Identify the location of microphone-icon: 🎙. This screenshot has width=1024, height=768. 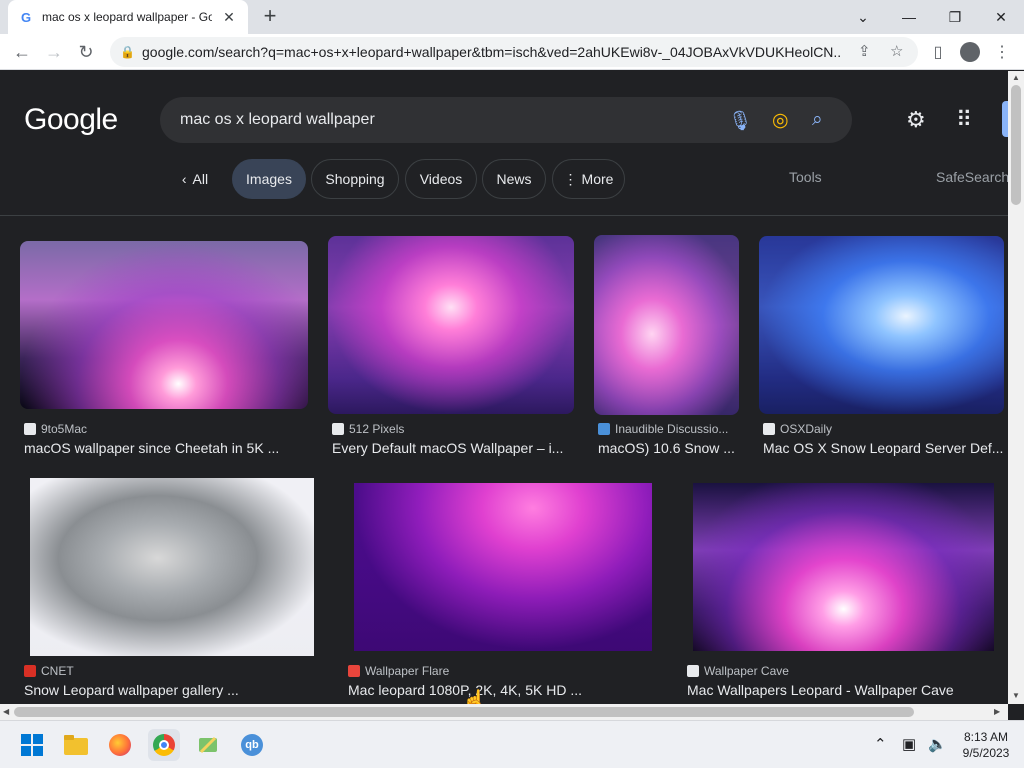
(740, 121).